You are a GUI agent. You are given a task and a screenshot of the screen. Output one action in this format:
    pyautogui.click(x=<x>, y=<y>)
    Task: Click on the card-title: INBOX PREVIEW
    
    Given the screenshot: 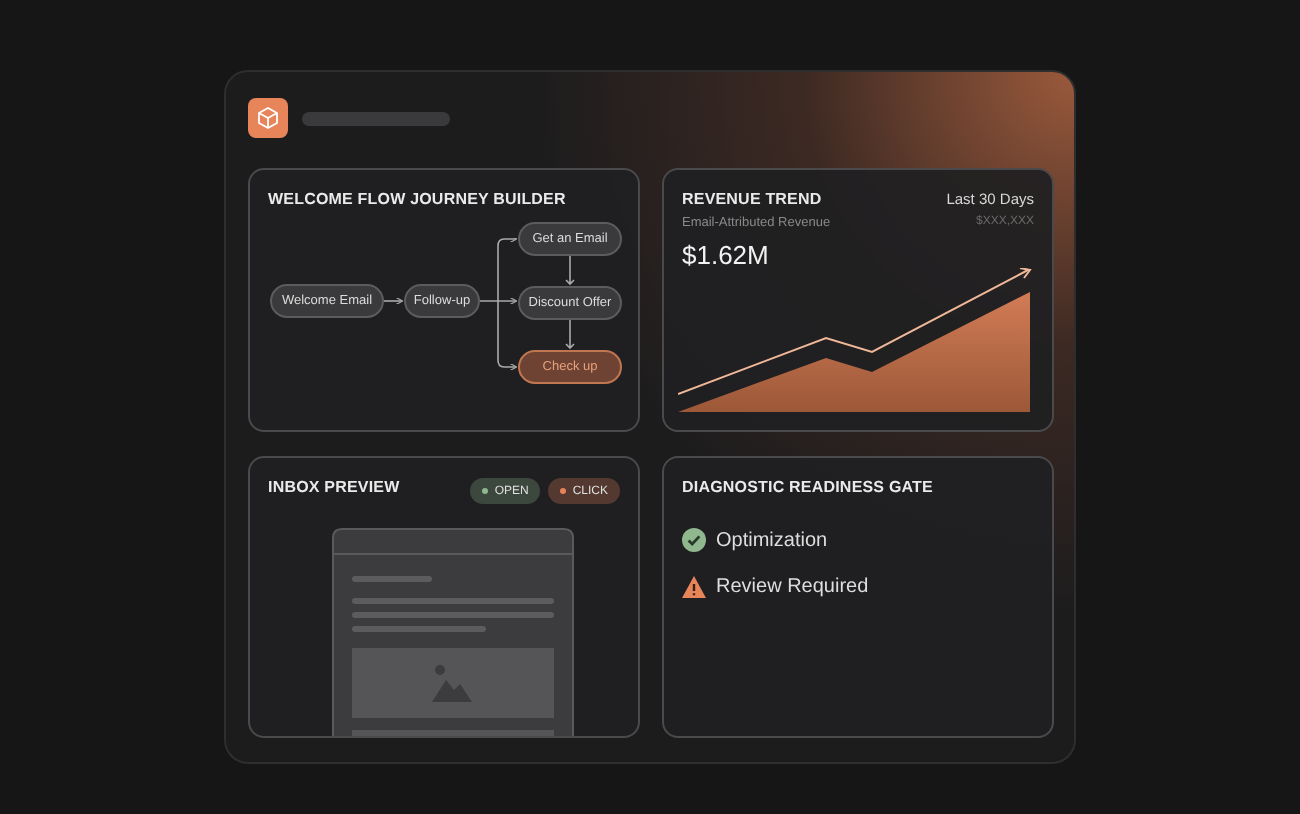 What is the action you would take?
    pyautogui.click(x=334, y=487)
    